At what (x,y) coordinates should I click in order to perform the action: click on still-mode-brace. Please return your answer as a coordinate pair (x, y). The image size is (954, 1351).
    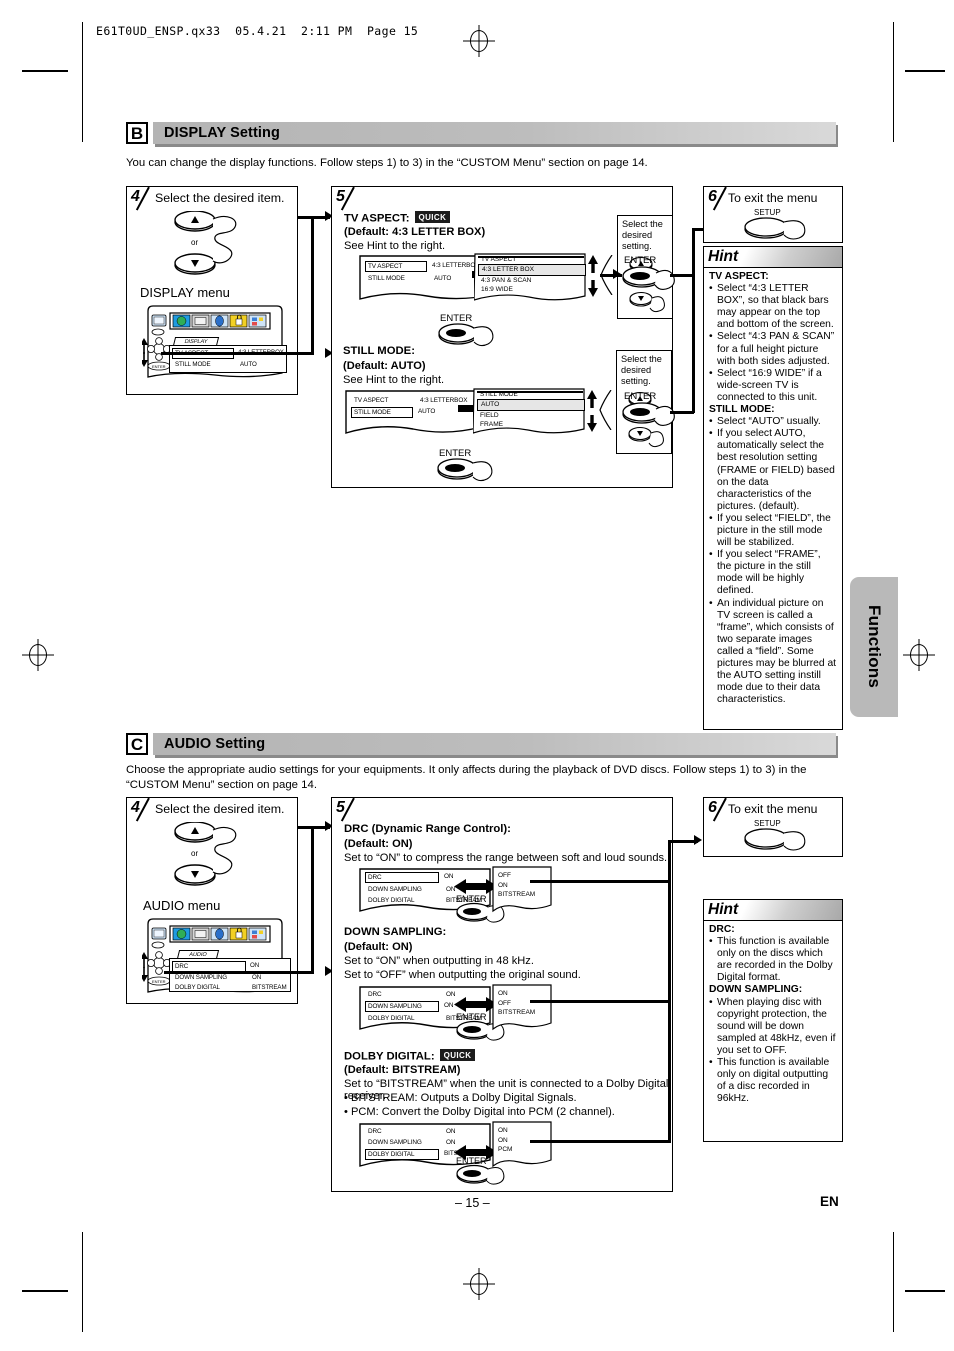
    Looking at the image, I should click on (605, 410).